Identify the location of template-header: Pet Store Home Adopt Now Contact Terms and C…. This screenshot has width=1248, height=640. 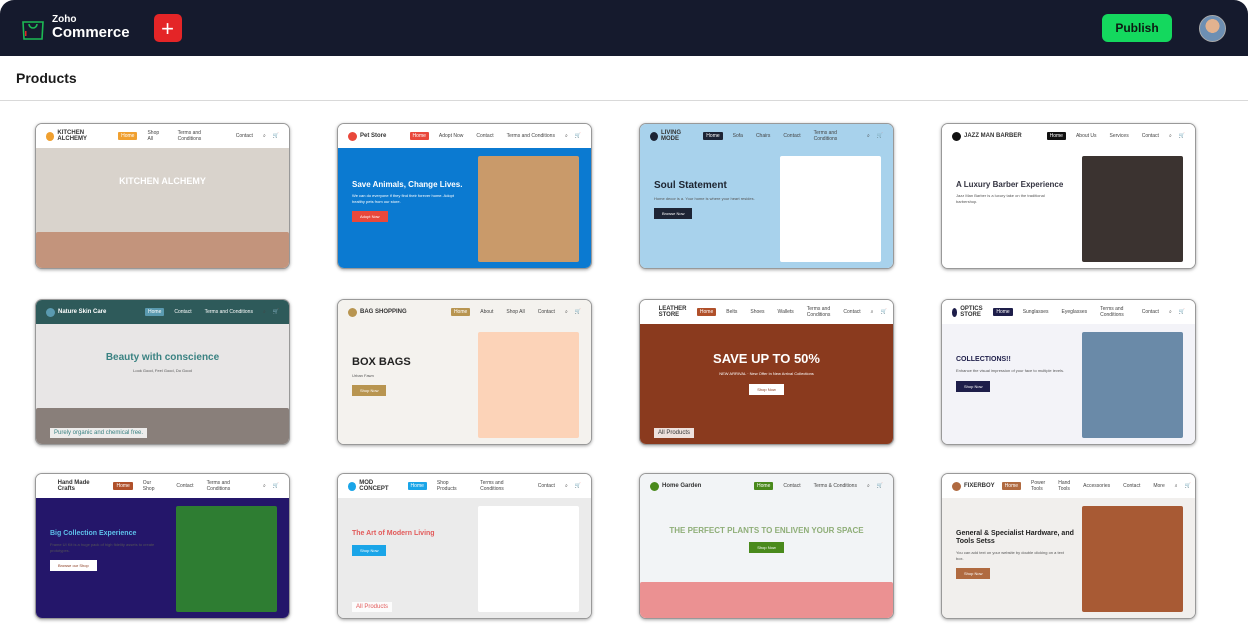
(464, 136).